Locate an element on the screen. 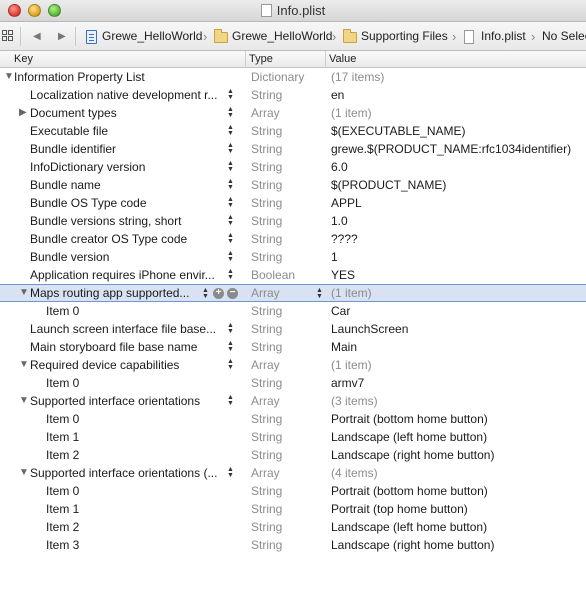 The height and width of the screenshot is (602, 586). table-row: Bundle OS Type code ▲ ▼ String APPL is located at coordinates (293, 203).